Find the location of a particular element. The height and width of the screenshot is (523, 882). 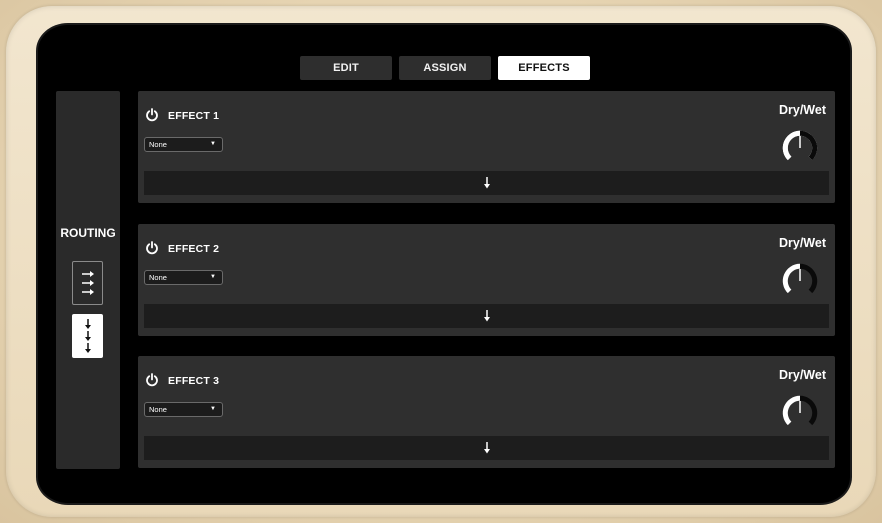

parallel-arrows-icon is located at coordinates (87, 283).